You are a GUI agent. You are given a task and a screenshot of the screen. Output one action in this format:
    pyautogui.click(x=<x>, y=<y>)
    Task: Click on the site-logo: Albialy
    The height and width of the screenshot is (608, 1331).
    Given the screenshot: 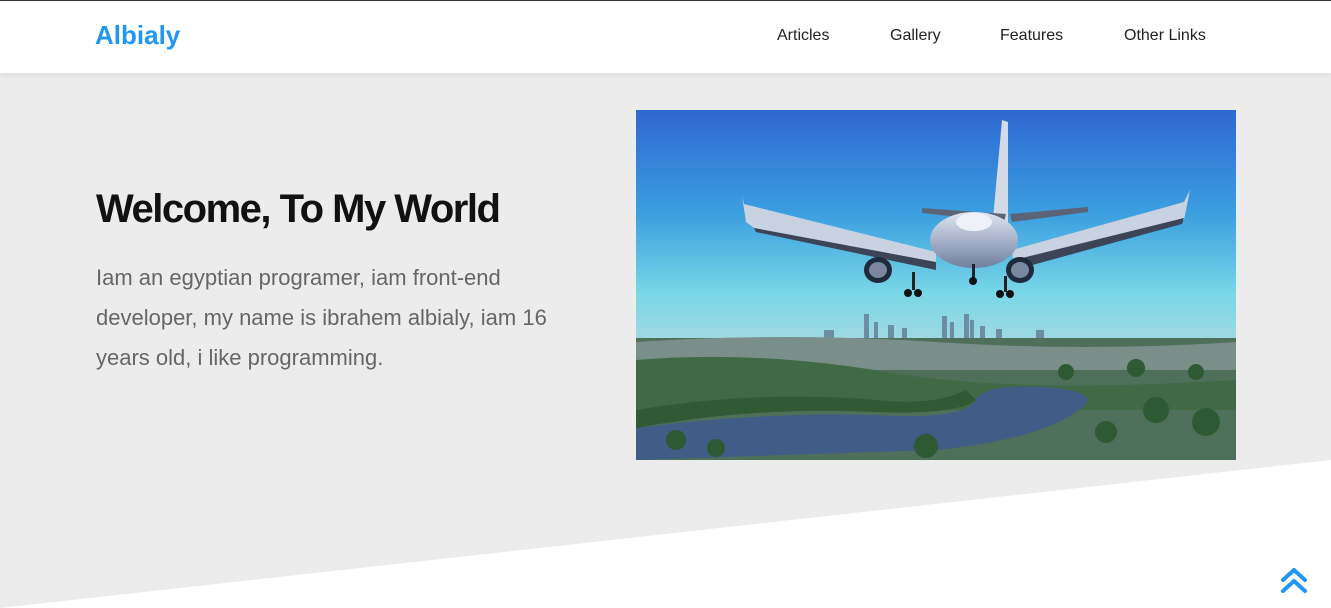 What is the action you would take?
    pyautogui.click(x=137, y=35)
    